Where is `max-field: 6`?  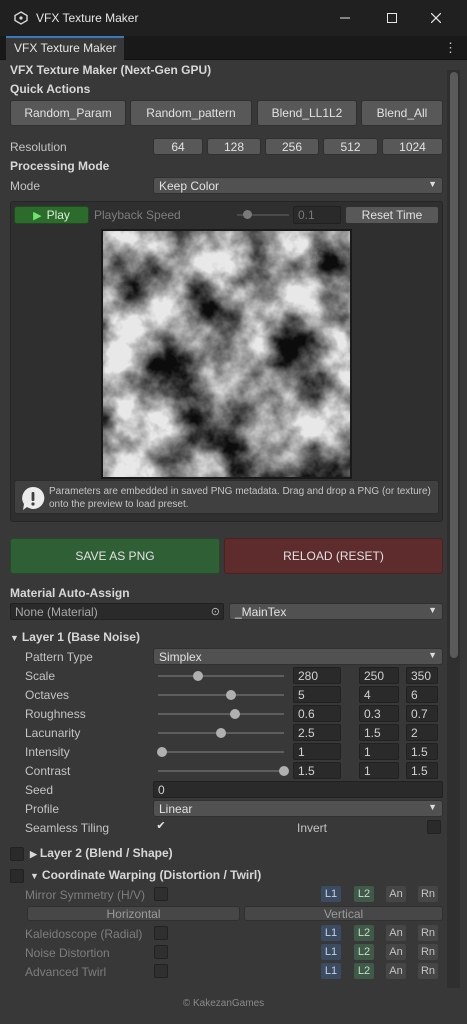 max-field: 6 is located at coordinates (422, 694).